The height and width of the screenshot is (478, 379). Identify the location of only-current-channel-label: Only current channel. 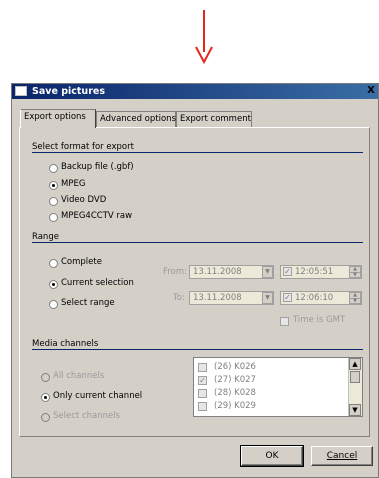
(98, 396).